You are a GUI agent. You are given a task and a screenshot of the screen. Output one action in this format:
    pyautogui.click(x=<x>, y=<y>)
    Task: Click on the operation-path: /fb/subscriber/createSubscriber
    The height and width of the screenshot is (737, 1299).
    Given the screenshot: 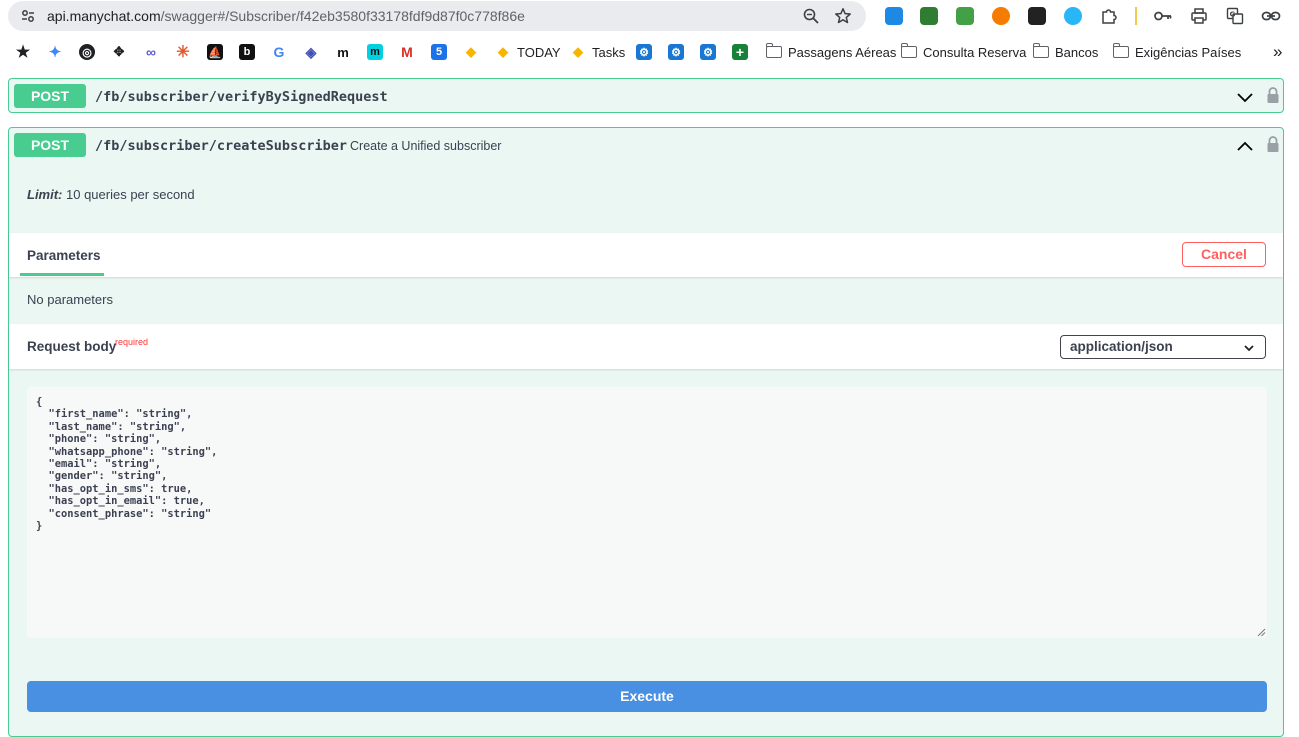 What is the action you would take?
    pyautogui.click(x=221, y=146)
    